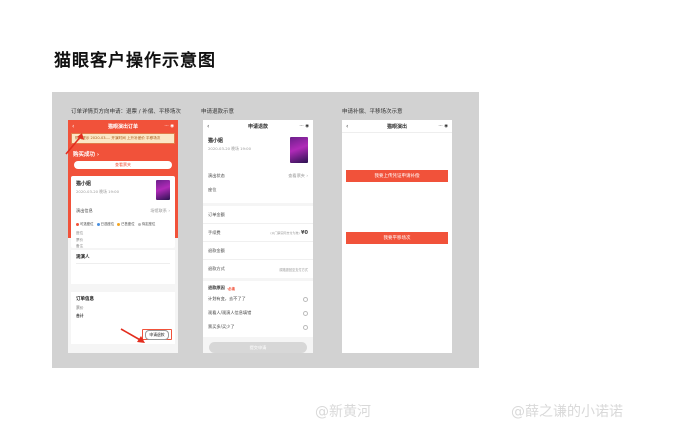 This screenshot has height=426, width=690. Describe the element at coordinates (258, 168) in the screenshot. I see `show-card: 猫小姐 2020-03-20 晚场 19:00 演出状态 查看票夹 › 座位` at that location.